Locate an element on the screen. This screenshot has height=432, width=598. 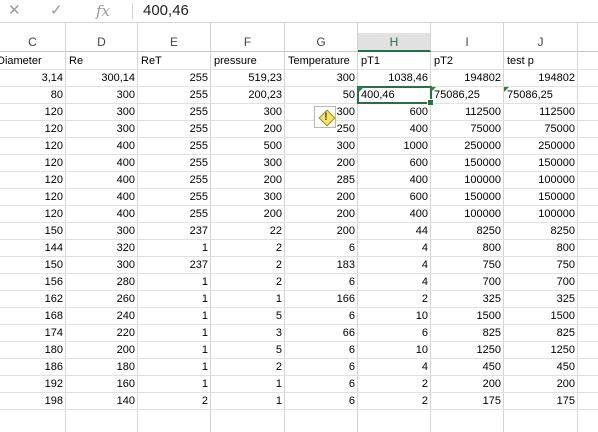
table-cell: 325 is located at coordinates (467, 299).